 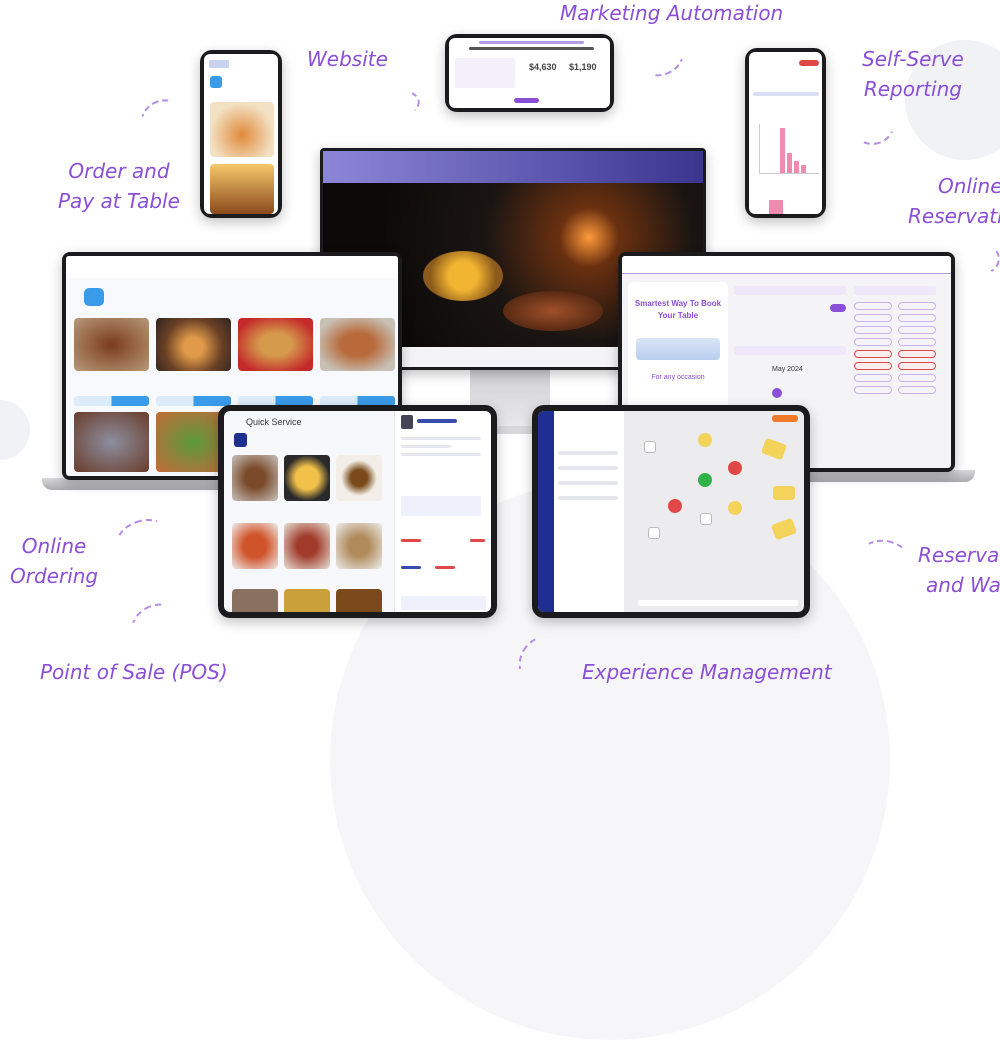 I want to click on label-experience-management: Experience Management, so click(x=707, y=672).